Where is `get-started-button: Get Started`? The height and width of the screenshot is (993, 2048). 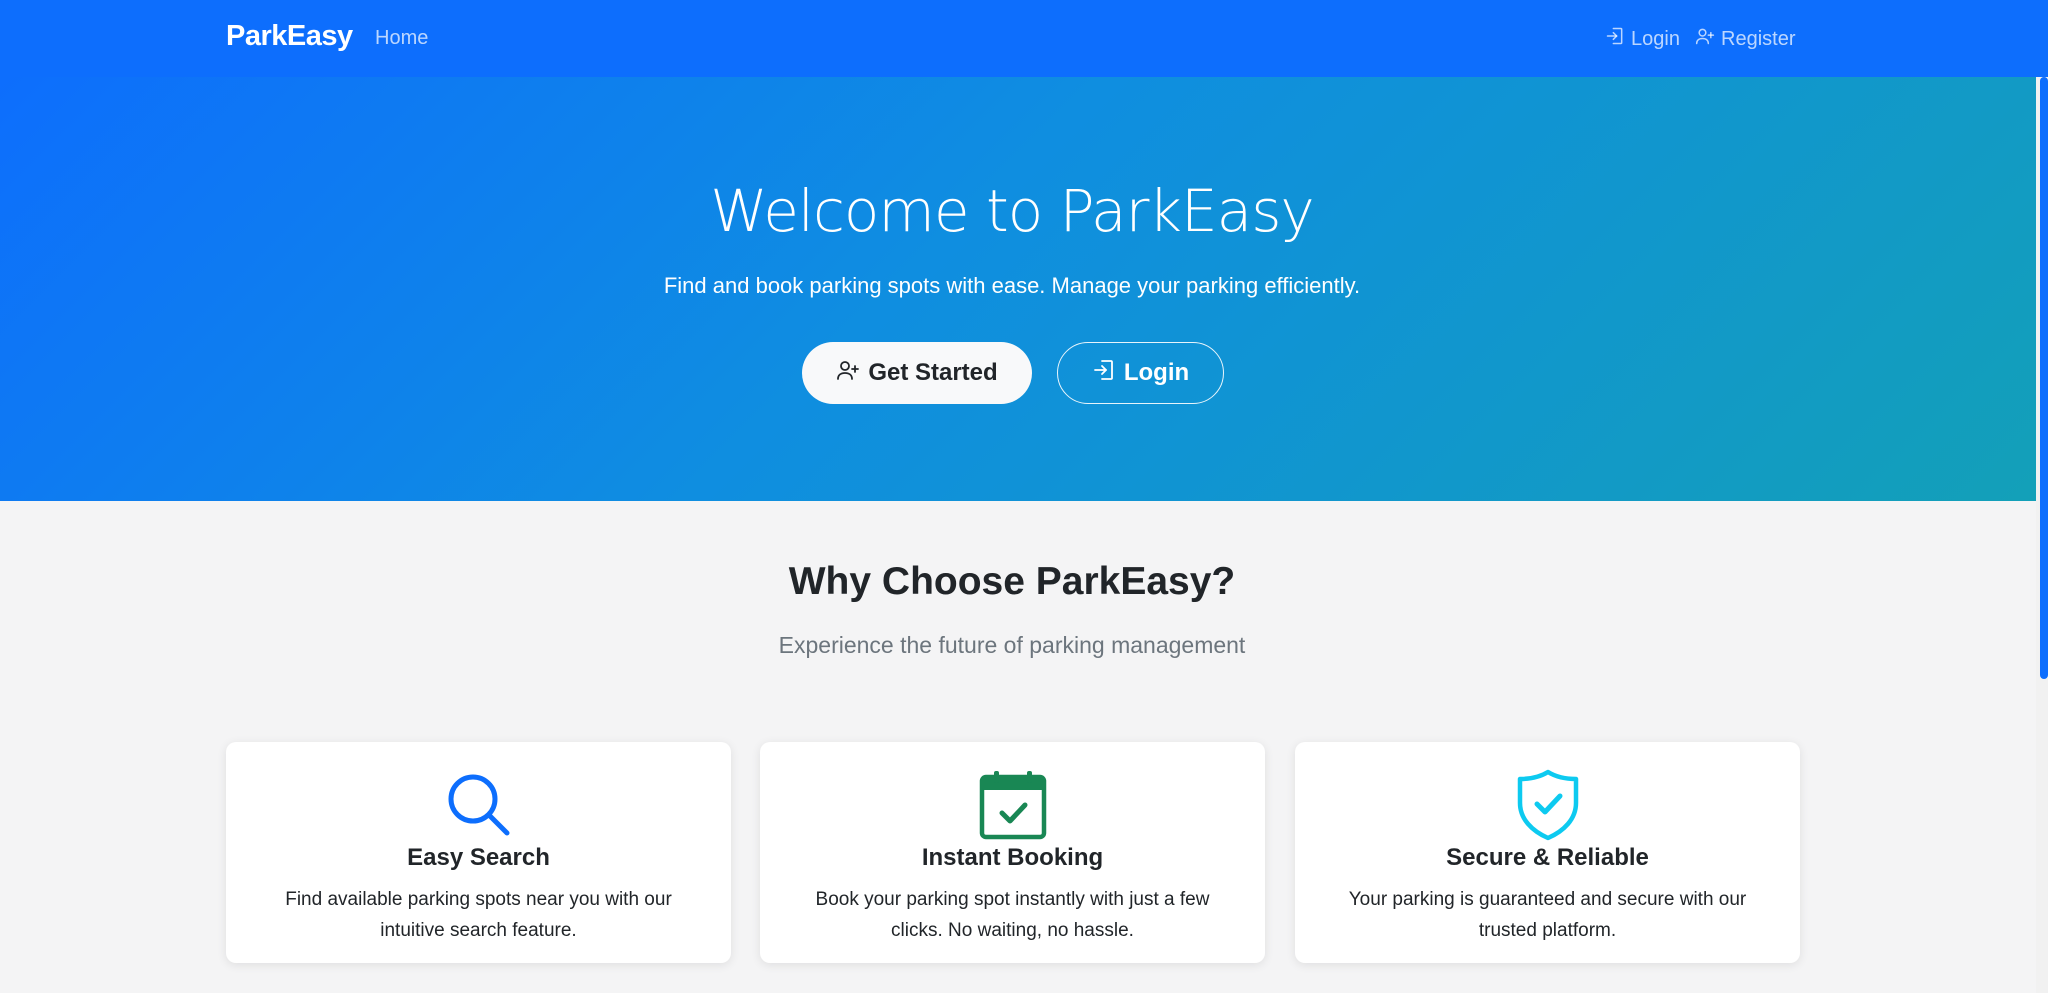
get-started-button: Get Started is located at coordinates (917, 373).